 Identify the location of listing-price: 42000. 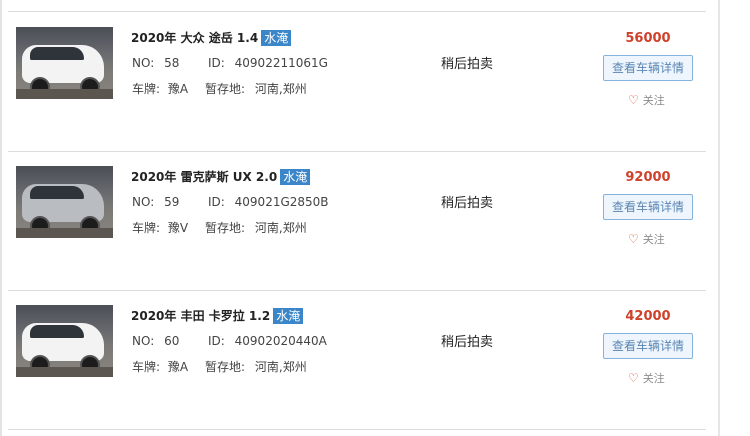
(648, 316).